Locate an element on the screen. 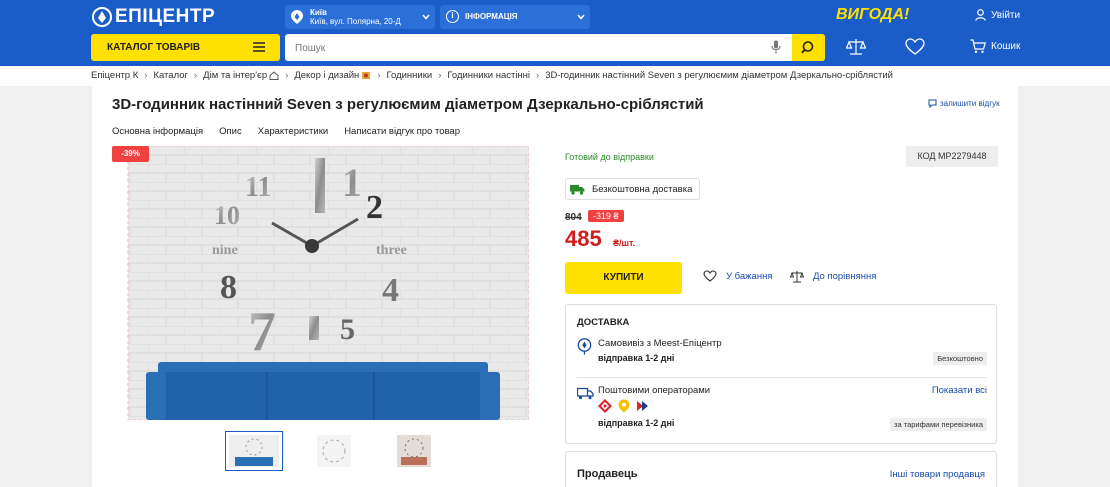 This screenshot has width=1110, height=487. tab-description: Опис is located at coordinates (230, 131).